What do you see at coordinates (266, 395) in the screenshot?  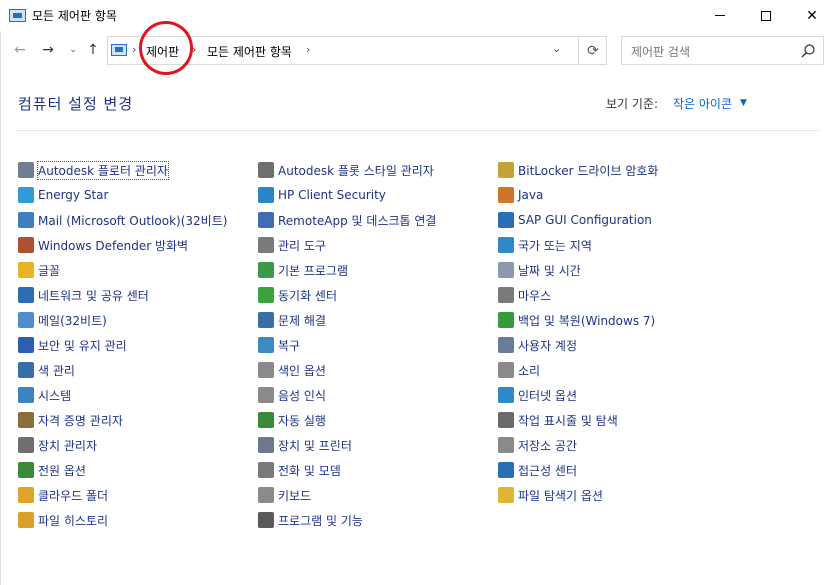 I see `microphone-icon` at bounding box center [266, 395].